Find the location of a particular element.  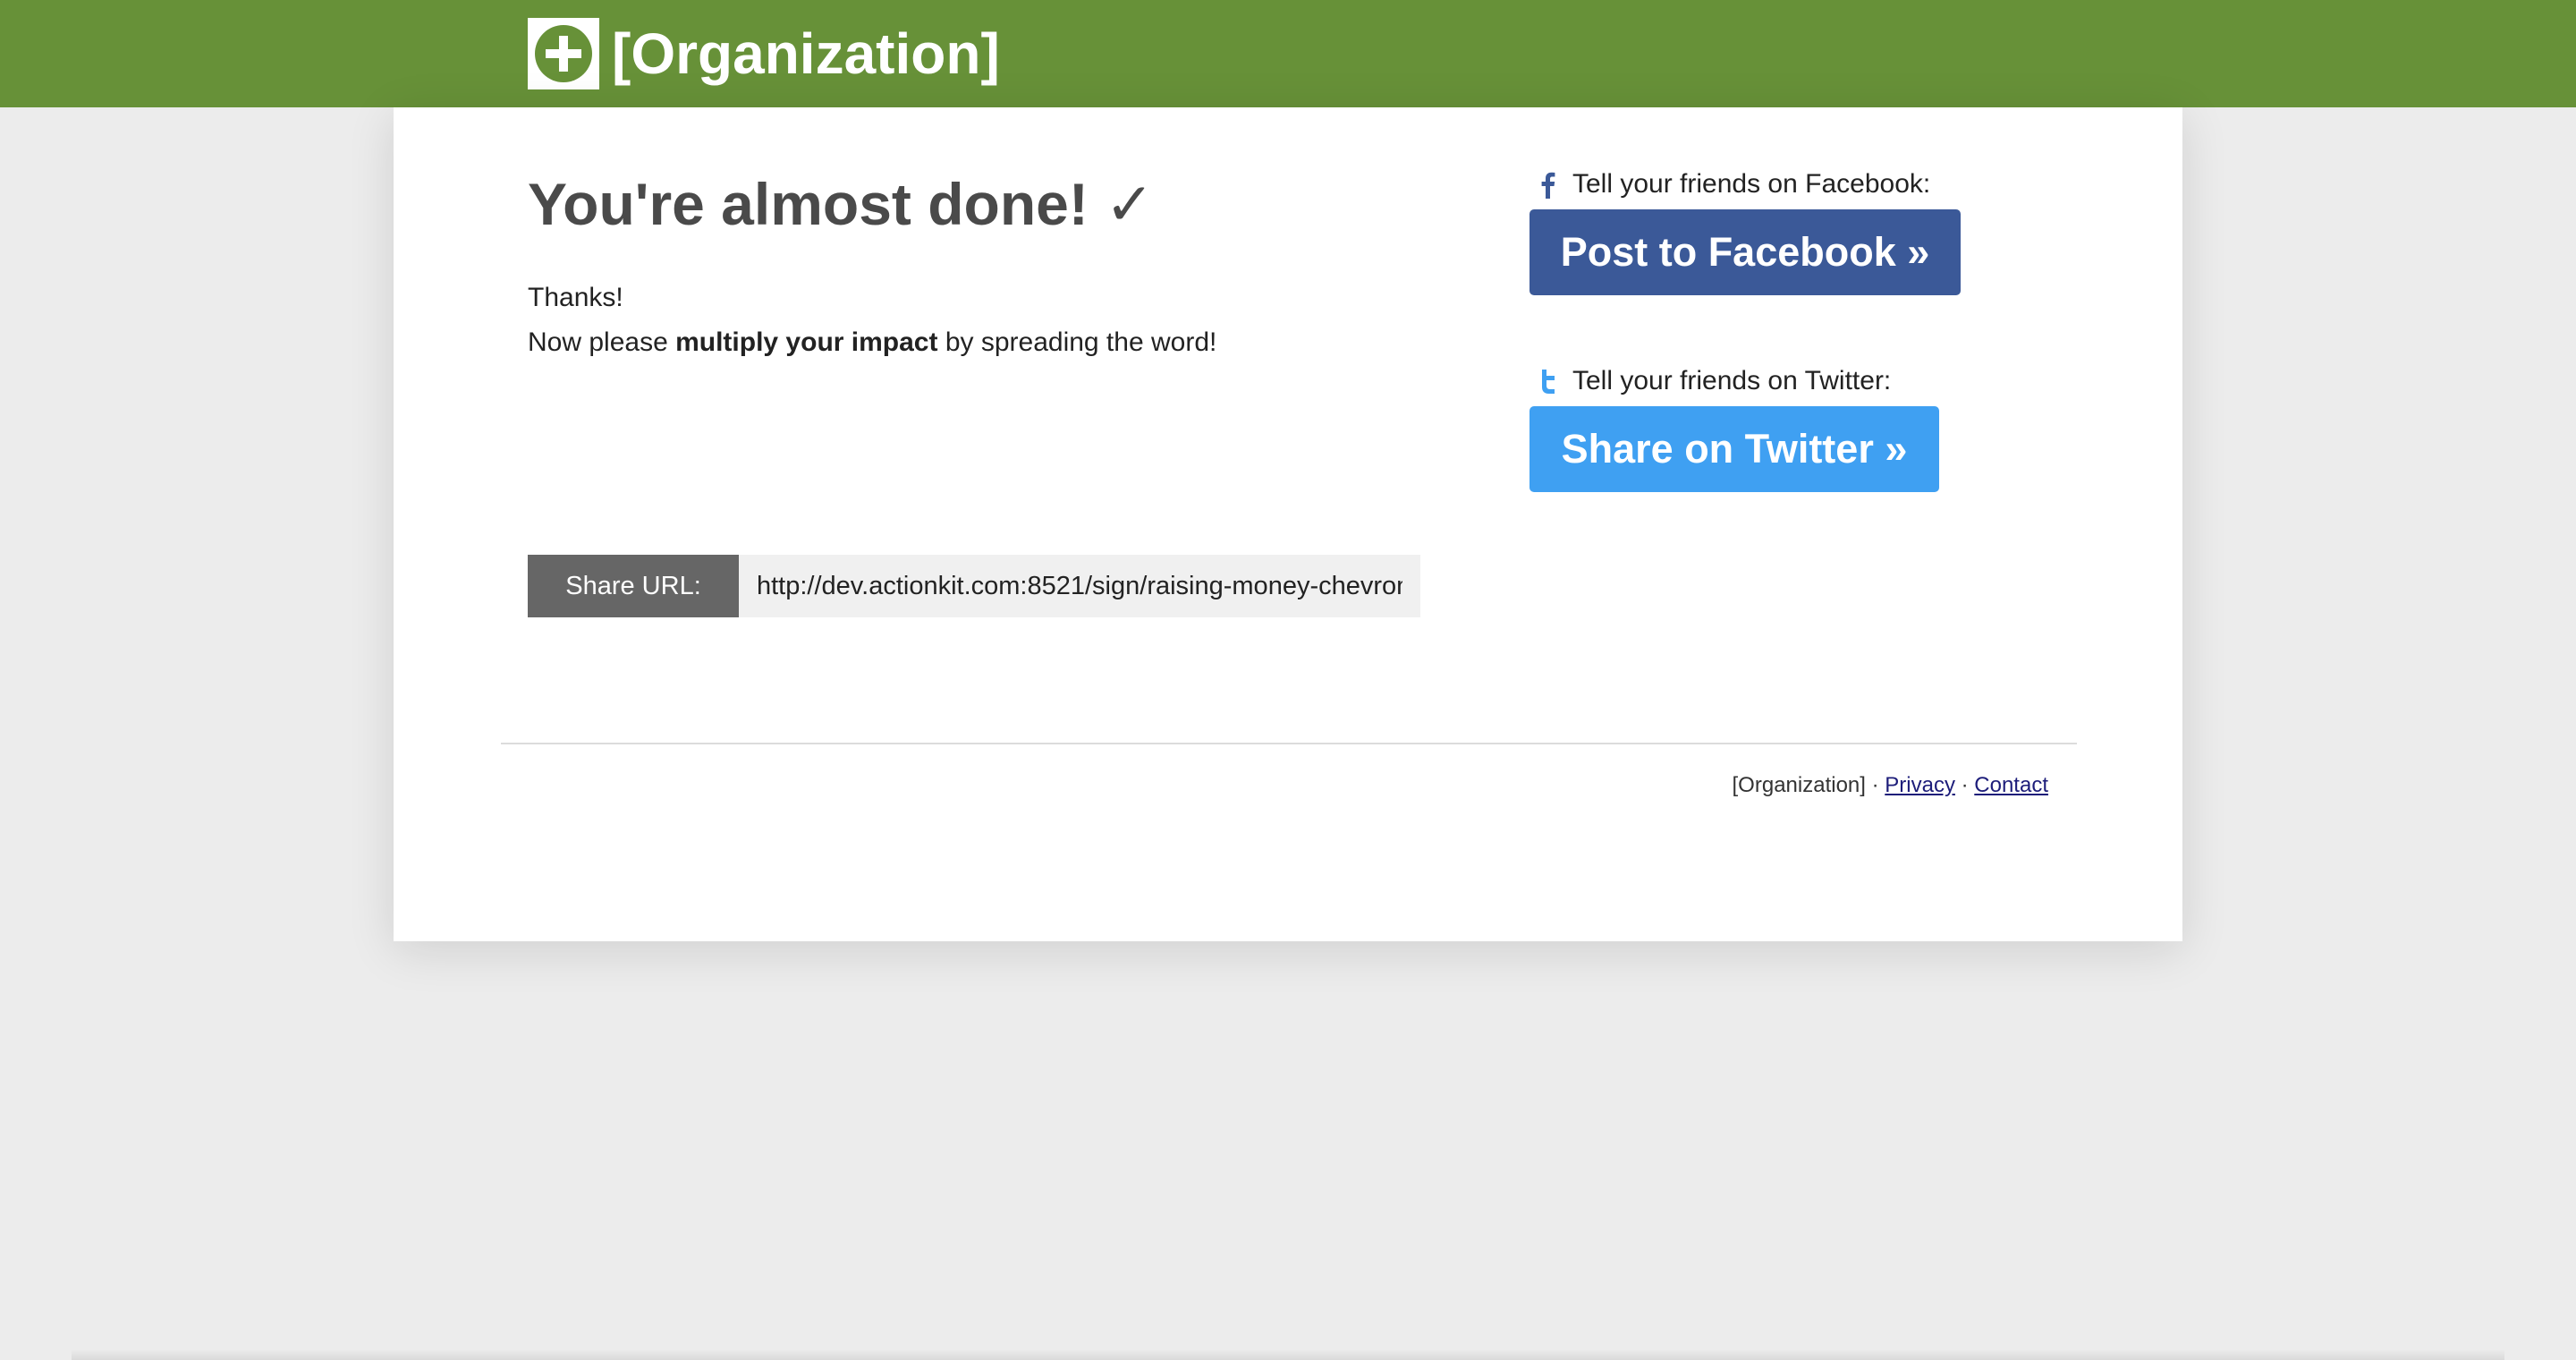

share-url-group: Share URL: is located at coordinates (974, 586).